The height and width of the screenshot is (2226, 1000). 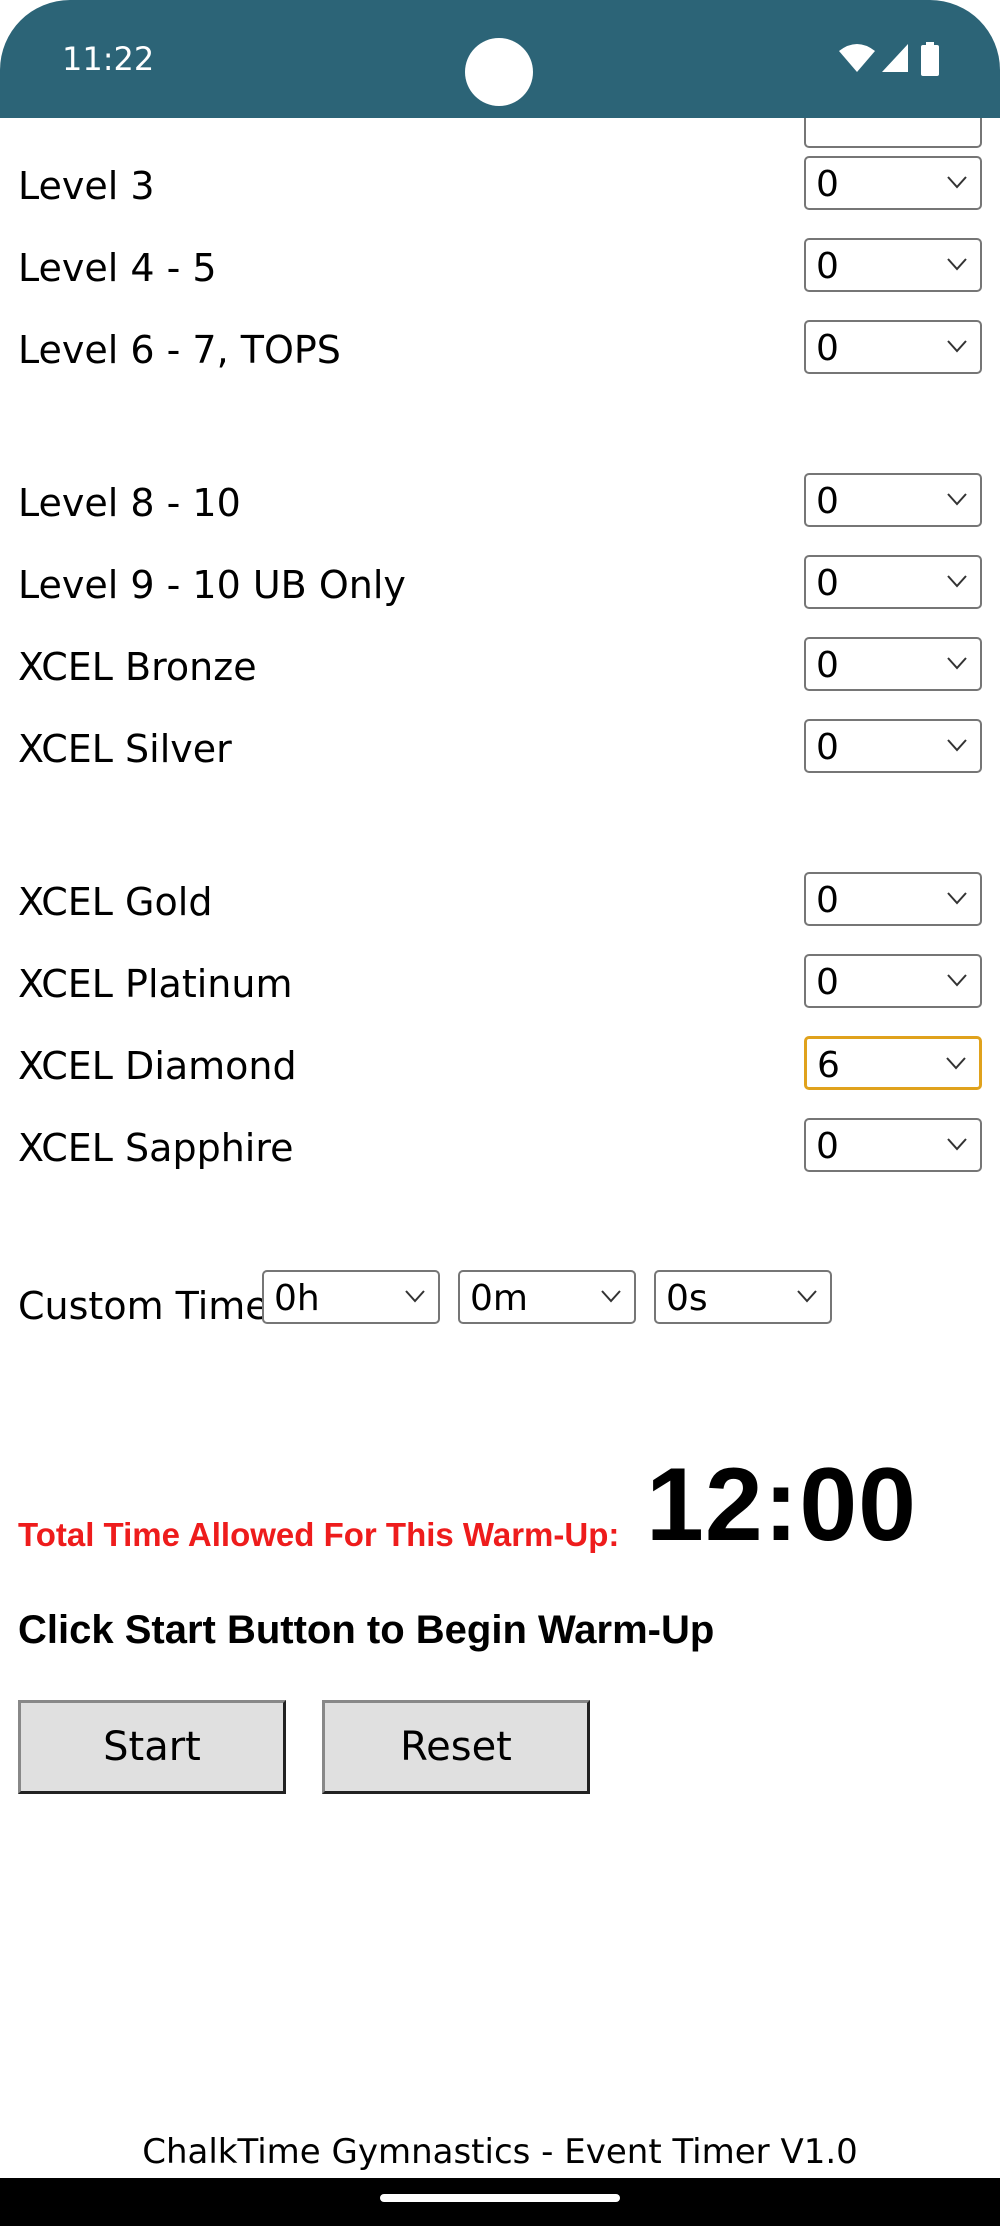 I want to click on level-label: Level 4 - 5, so click(x=117, y=268).